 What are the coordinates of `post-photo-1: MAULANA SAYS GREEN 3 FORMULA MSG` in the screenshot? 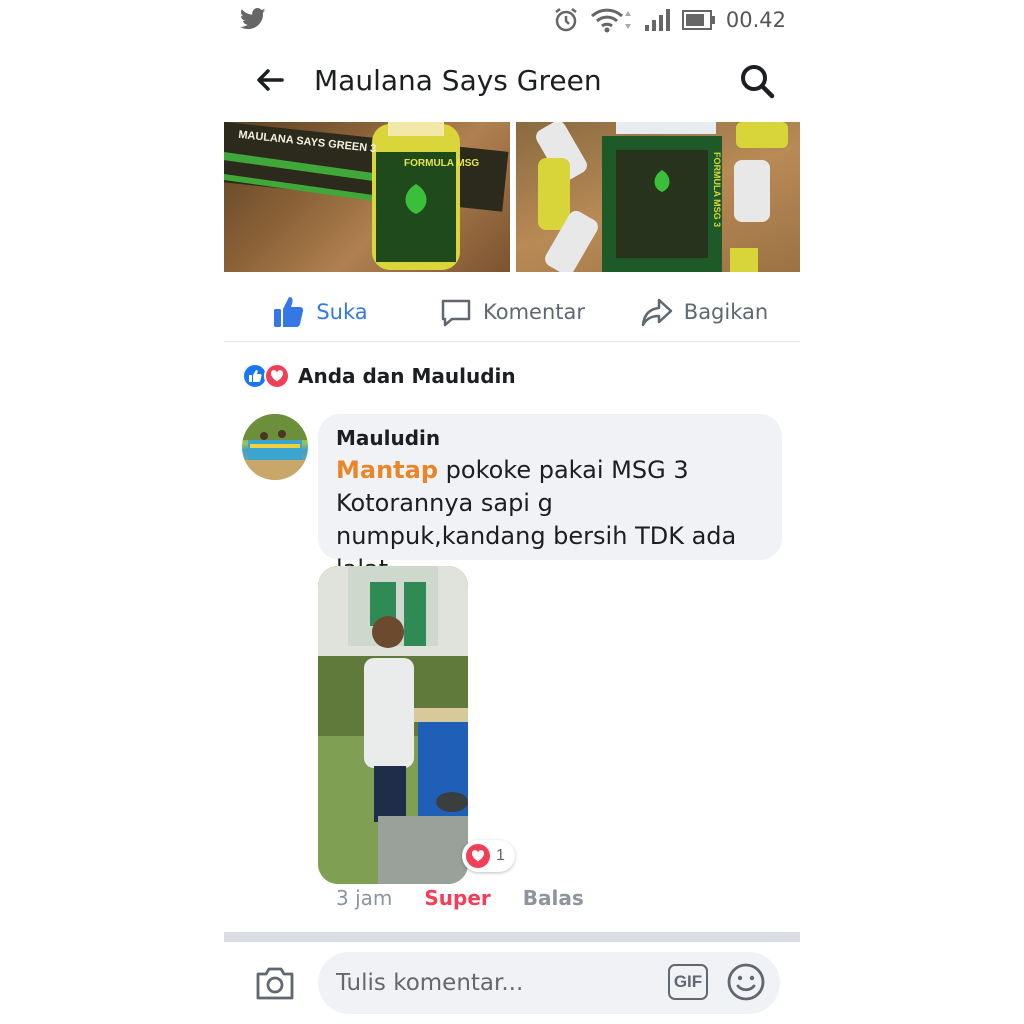 It's located at (367, 197).